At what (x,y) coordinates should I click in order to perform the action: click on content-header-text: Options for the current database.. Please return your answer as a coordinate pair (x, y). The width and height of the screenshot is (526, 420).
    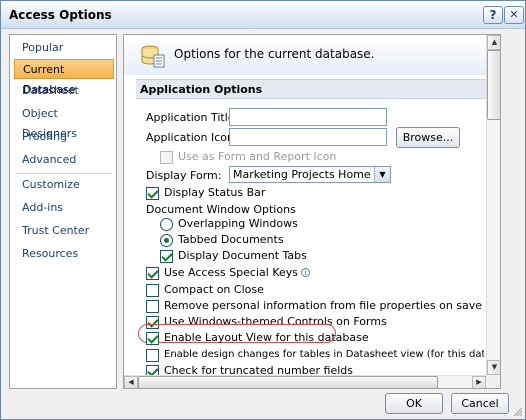
    Looking at the image, I should click on (274, 54).